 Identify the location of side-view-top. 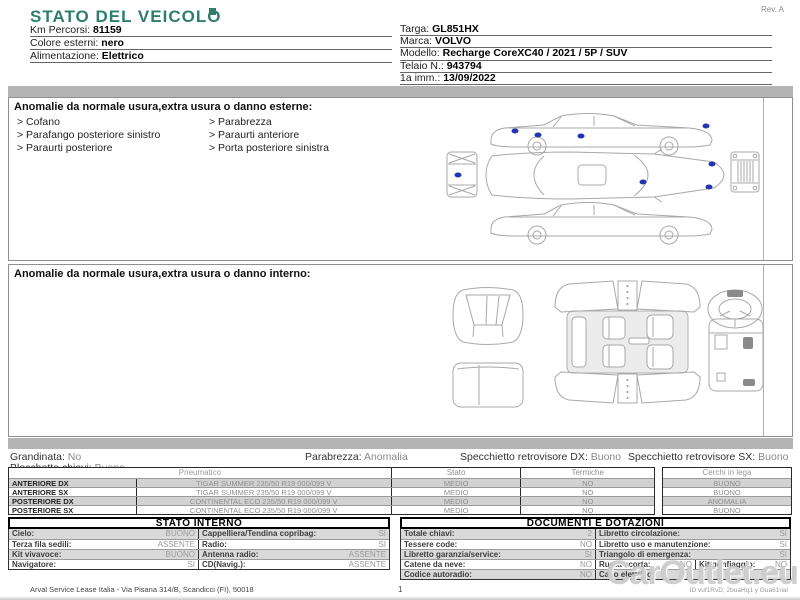
(601, 134).